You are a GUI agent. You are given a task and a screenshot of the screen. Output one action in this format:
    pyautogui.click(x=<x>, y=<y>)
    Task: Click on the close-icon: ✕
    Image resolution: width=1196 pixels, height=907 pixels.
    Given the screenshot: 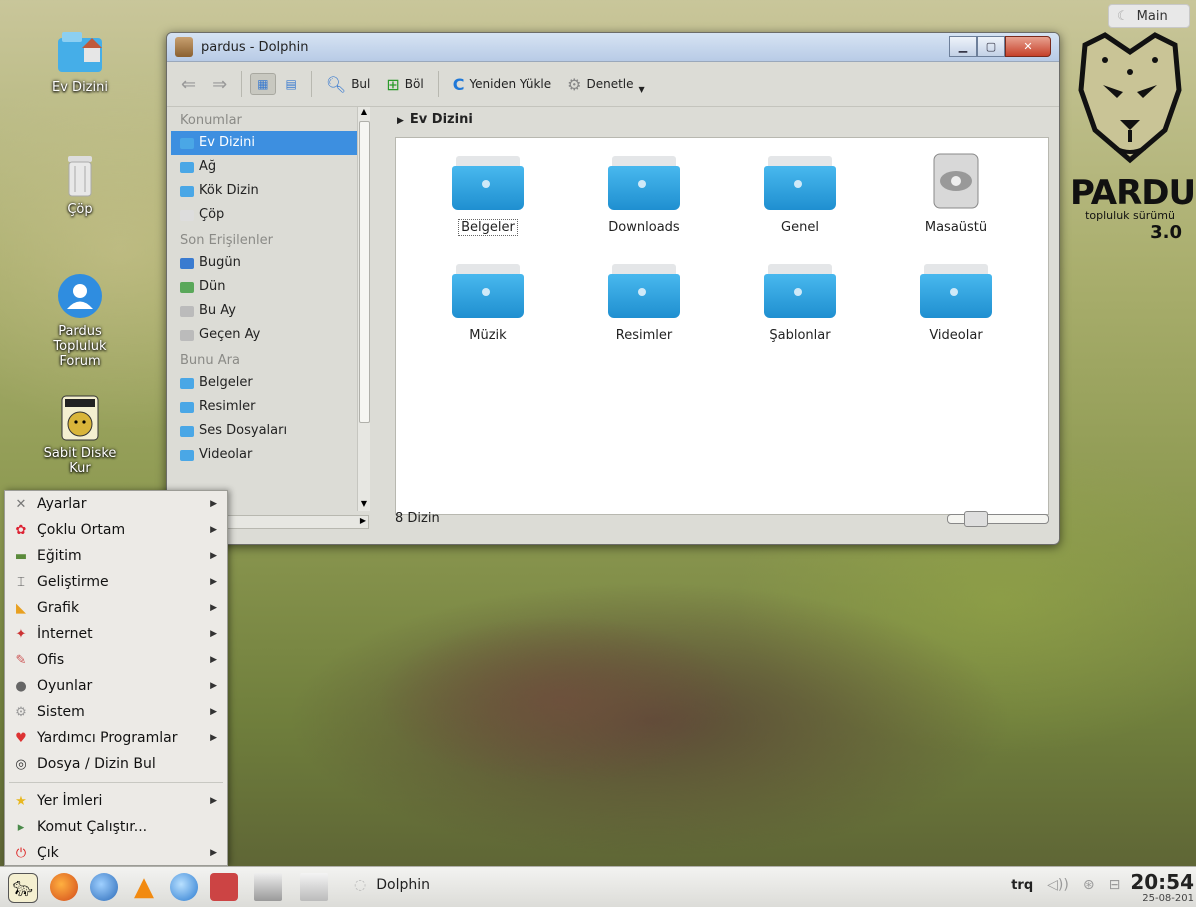 What is the action you would take?
    pyautogui.click(x=1028, y=46)
    